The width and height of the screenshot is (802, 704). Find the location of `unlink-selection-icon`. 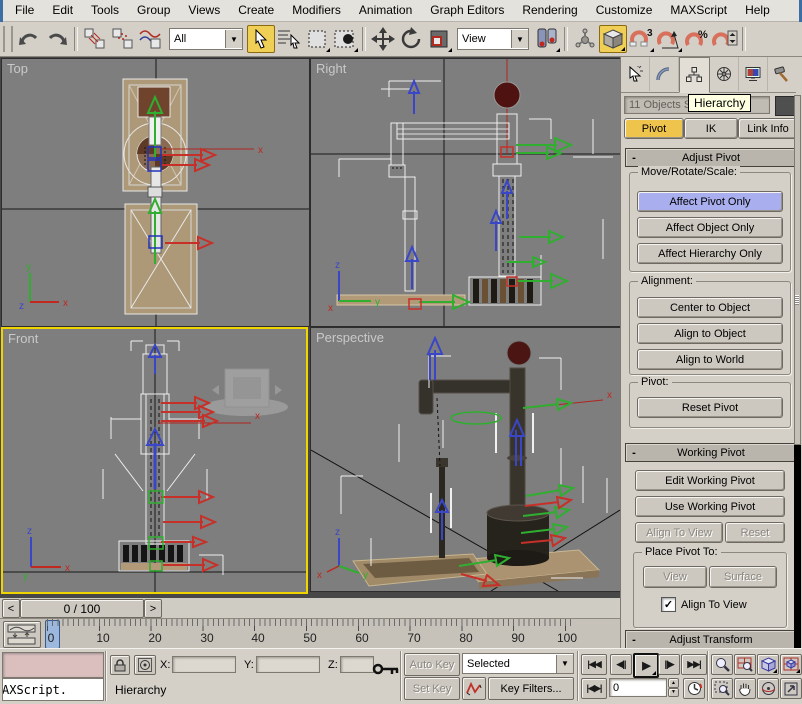

unlink-selection-icon is located at coordinates (123, 39).